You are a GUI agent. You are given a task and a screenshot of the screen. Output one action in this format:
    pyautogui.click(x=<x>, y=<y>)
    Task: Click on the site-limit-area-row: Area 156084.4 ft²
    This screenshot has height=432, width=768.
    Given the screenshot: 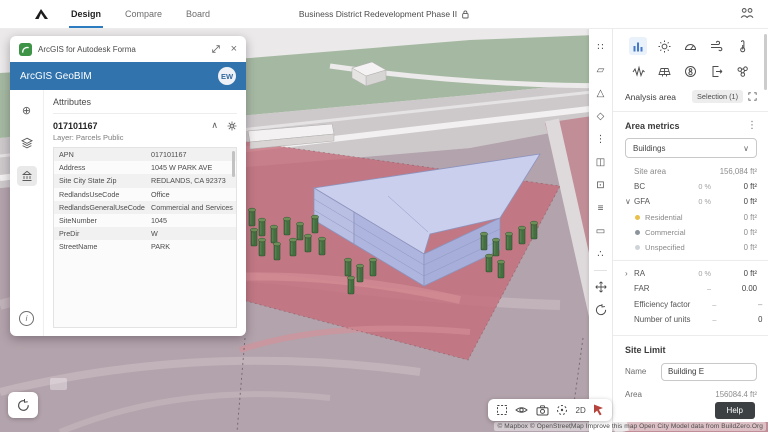 What is the action you would take?
    pyautogui.click(x=691, y=394)
    